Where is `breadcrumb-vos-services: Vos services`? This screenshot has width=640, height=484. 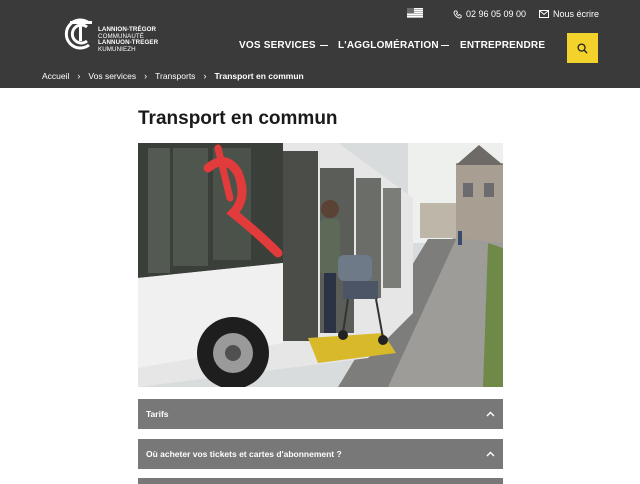 breadcrumb-vos-services: Vos services is located at coordinates (112, 76).